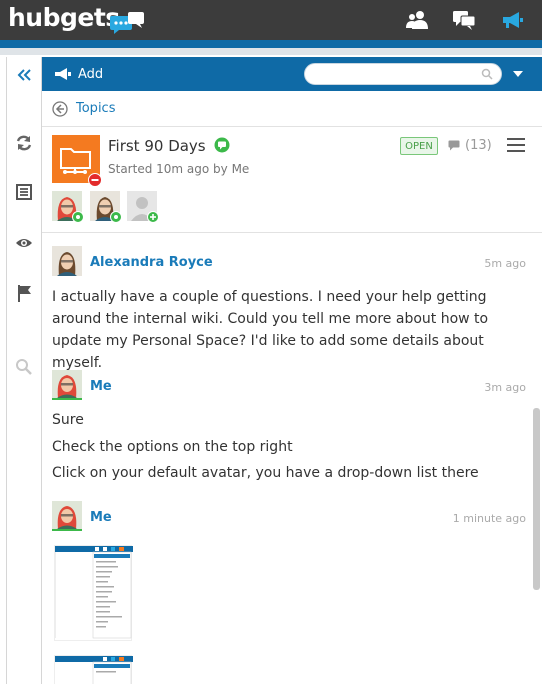 The height and width of the screenshot is (684, 542). What do you see at coordinates (179, 169) in the screenshot?
I see `topic-subtitle: Started 10m ago by Me` at bounding box center [179, 169].